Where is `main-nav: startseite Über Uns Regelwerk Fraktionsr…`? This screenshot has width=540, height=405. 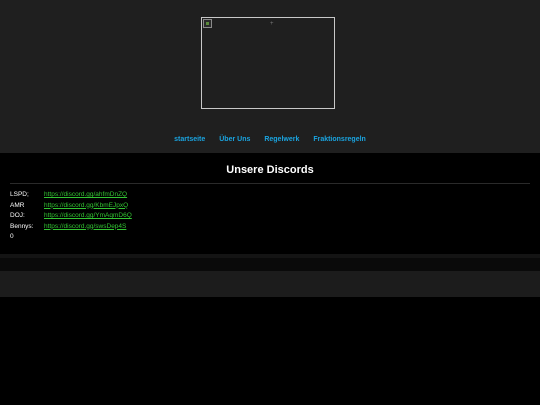
main-nav: startseite Über Uns Regelwerk Fraktionsr… is located at coordinates (270, 139).